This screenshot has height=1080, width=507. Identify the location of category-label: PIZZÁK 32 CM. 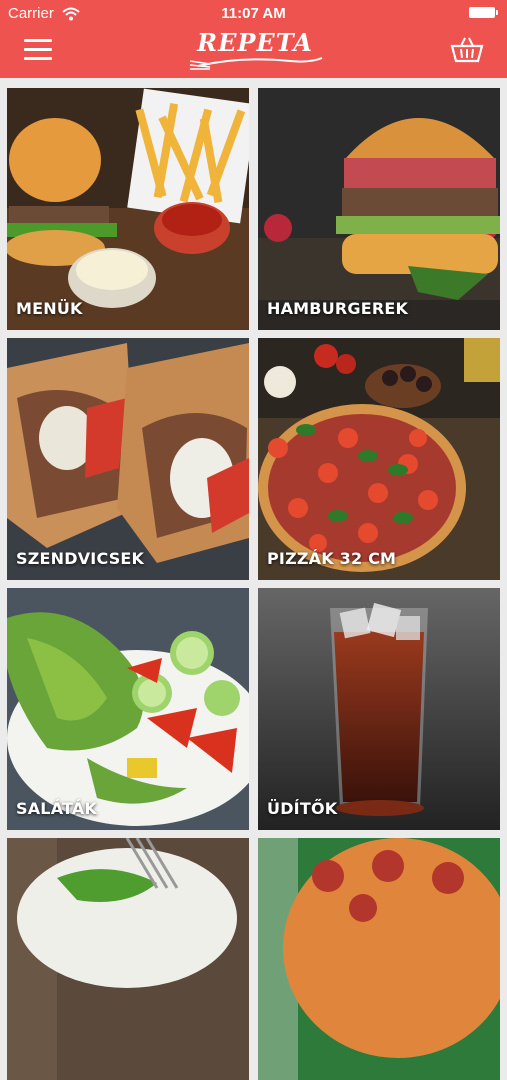
(332, 558).